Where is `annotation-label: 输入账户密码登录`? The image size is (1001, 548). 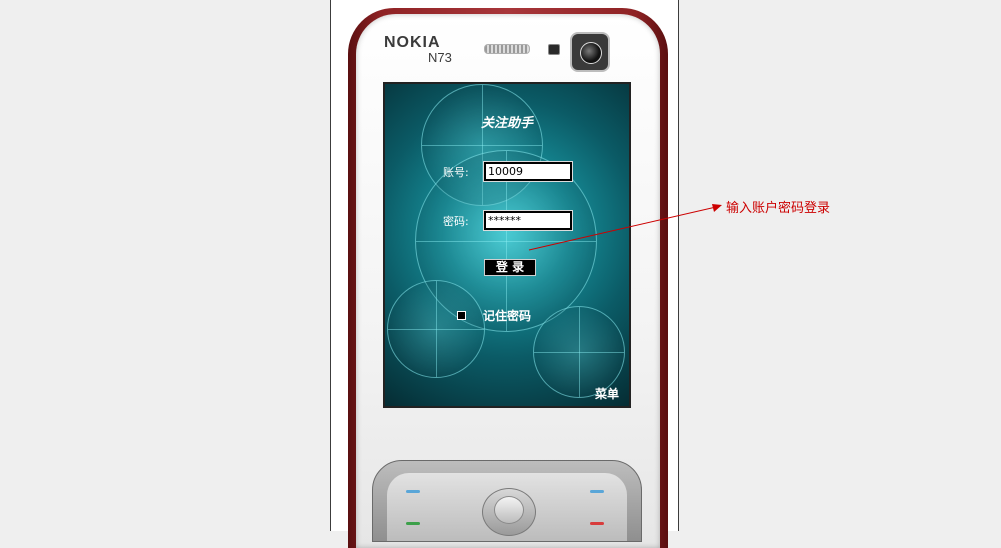
annotation-label: 输入账户密码登录 is located at coordinates (778, 208).